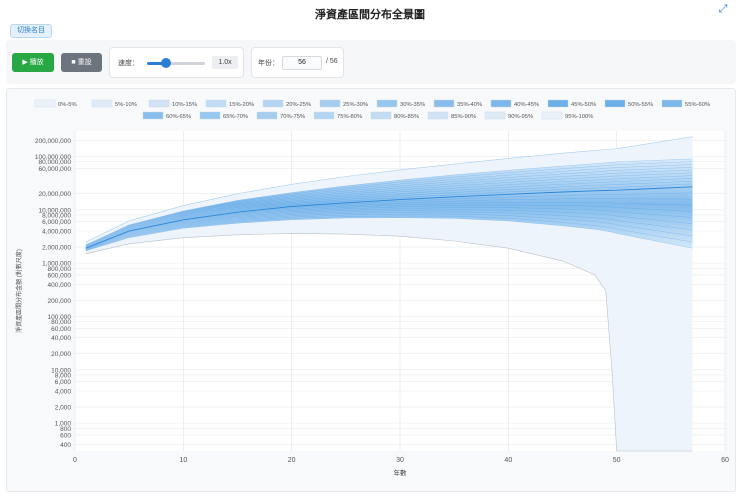  What do you see at coordinates (400, 460) in the screenshot?
I see `x-tick-label: 30` at bounding box center [400, 460].